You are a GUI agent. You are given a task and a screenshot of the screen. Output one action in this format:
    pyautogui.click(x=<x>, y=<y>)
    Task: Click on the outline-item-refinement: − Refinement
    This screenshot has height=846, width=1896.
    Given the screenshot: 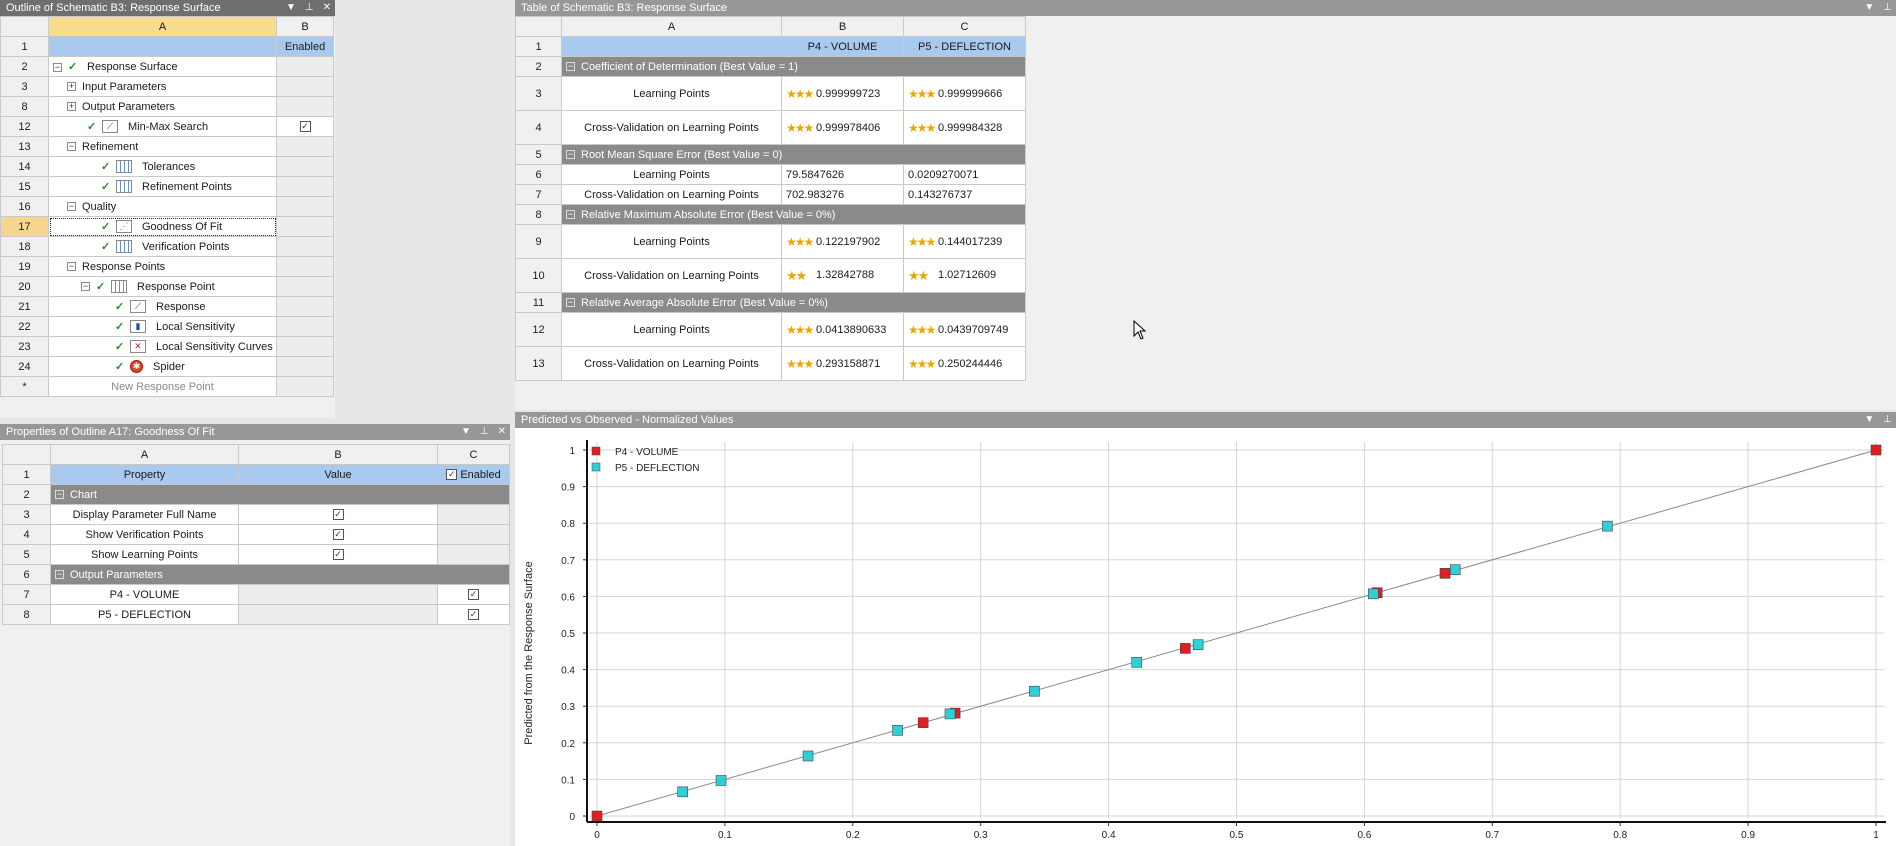 What is the action you would take?
    pyautogui.click(x=162, y=146)
    